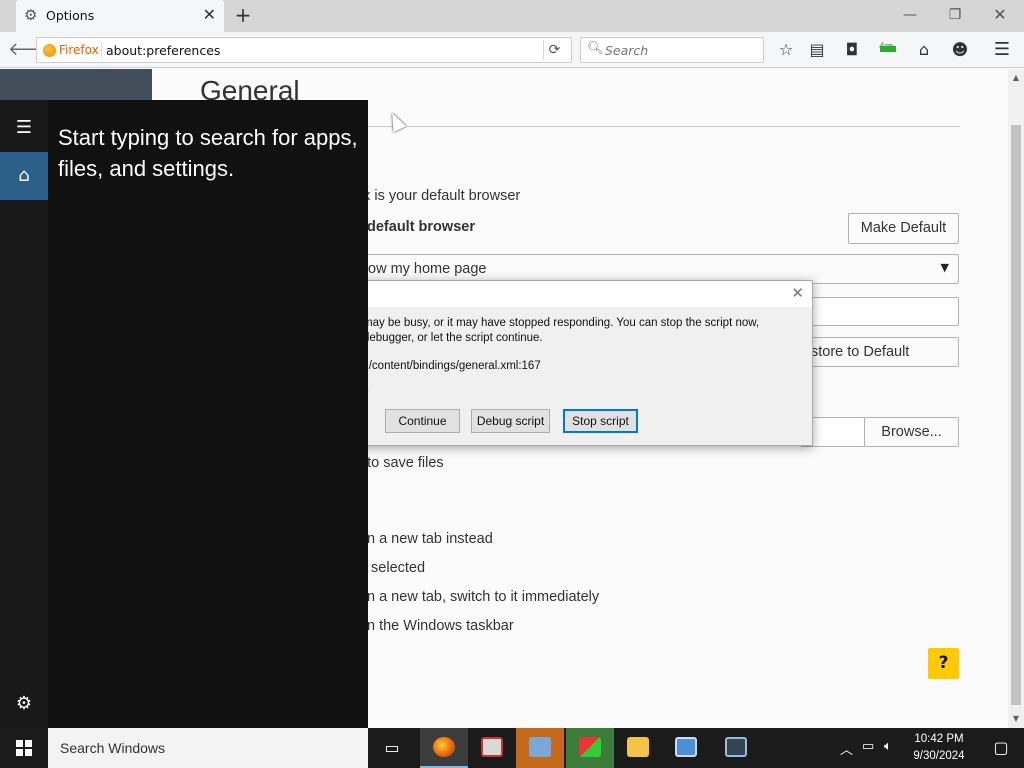 Image resolution: width=1024 pixels, height=768 pixels. What do you see at coordinates (24, 414) in the screenshot?
I see `start-rail: ☰ ⌂ ⚙` at bounding box center [24, 414].